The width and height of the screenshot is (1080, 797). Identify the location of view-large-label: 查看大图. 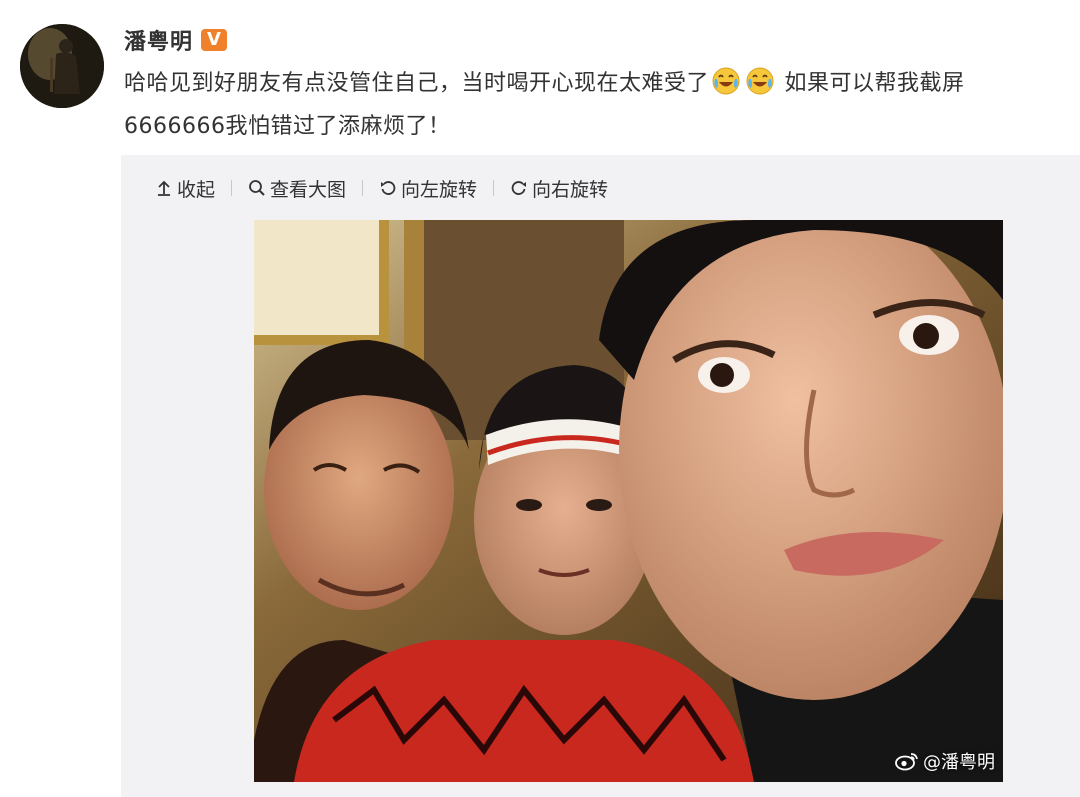
(308, 189).